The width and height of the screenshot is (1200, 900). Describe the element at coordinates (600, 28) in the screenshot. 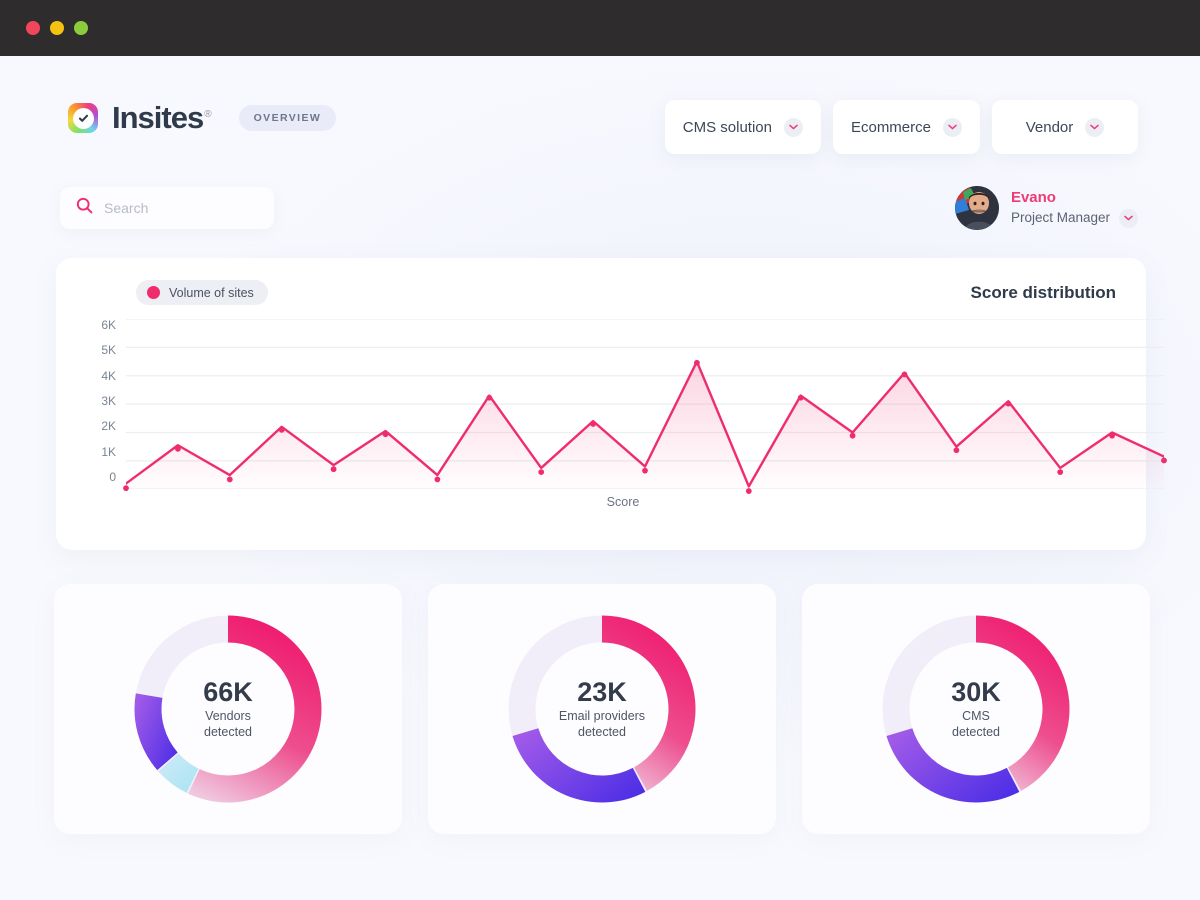

I see `window-title-bar` at that location.